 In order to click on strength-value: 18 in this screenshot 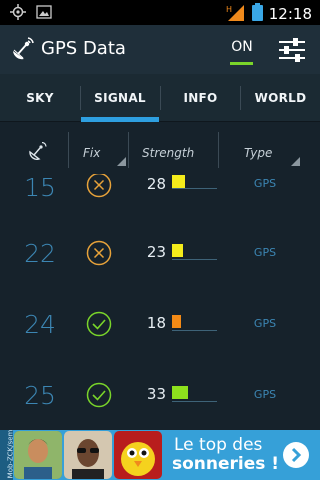, I will do `click(156, 323)`.